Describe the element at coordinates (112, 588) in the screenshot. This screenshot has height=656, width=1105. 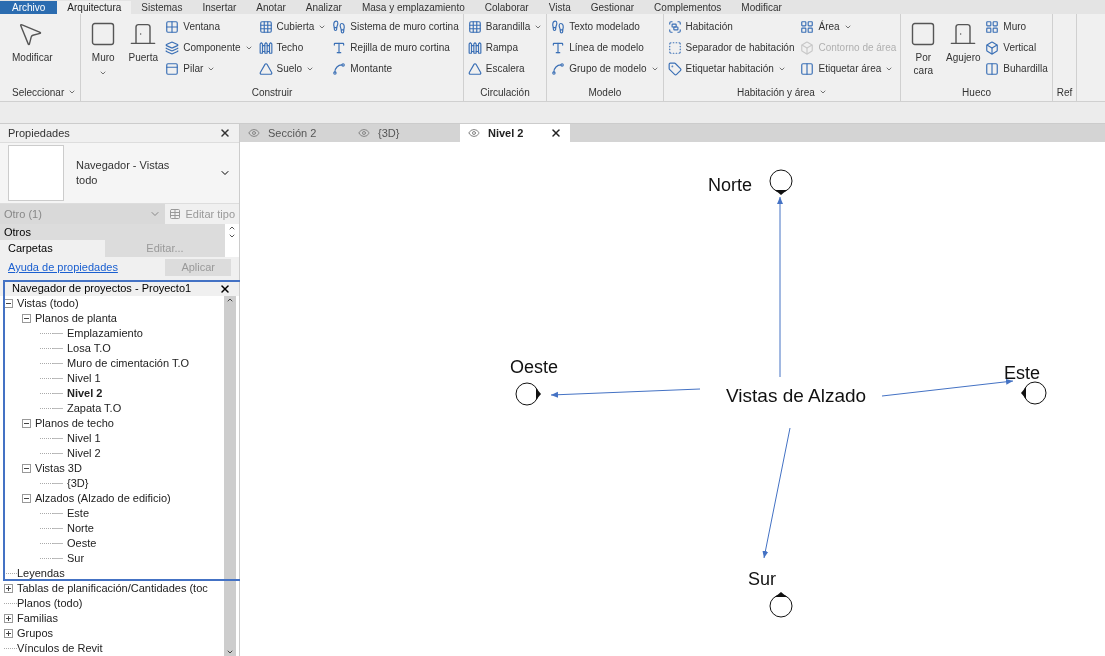
I see `tree-item: Tablas de planificación/Cantidades (toc` at that location.